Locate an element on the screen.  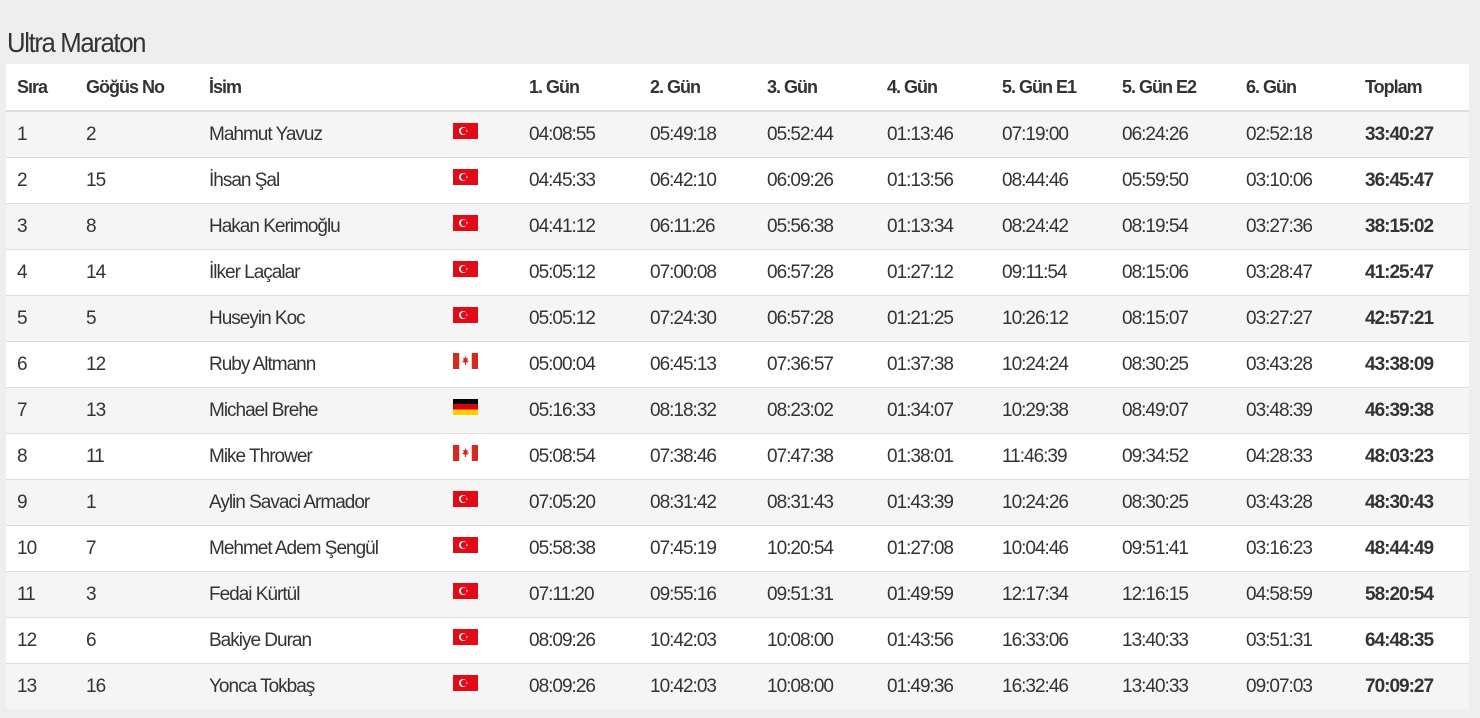
cell-total: 64:48:35 is located at coordinates (1411, 640).